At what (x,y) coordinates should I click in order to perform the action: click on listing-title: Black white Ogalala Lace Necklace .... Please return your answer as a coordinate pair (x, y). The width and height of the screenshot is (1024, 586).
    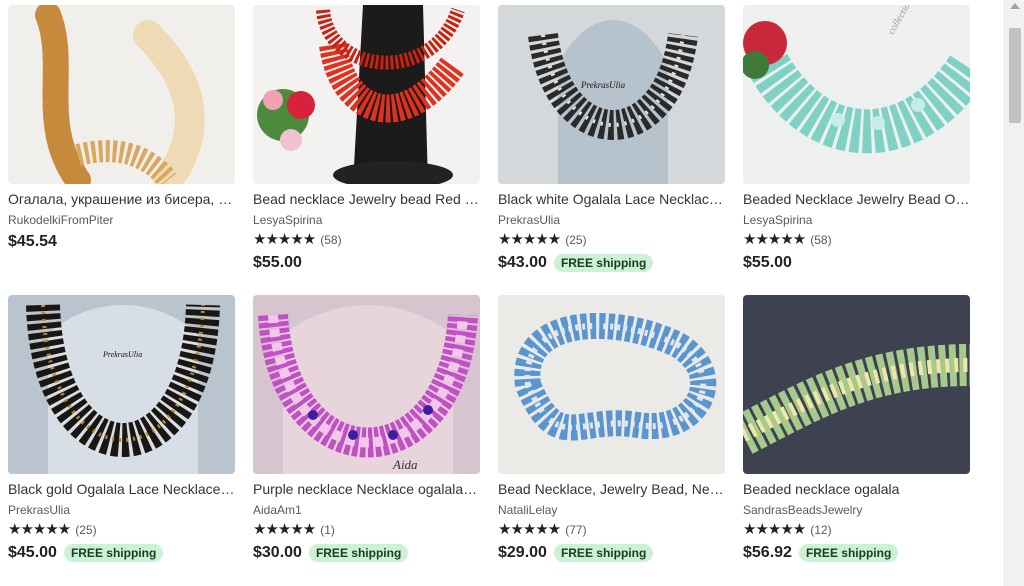
    Looking at the image, I should click on (611, 199).